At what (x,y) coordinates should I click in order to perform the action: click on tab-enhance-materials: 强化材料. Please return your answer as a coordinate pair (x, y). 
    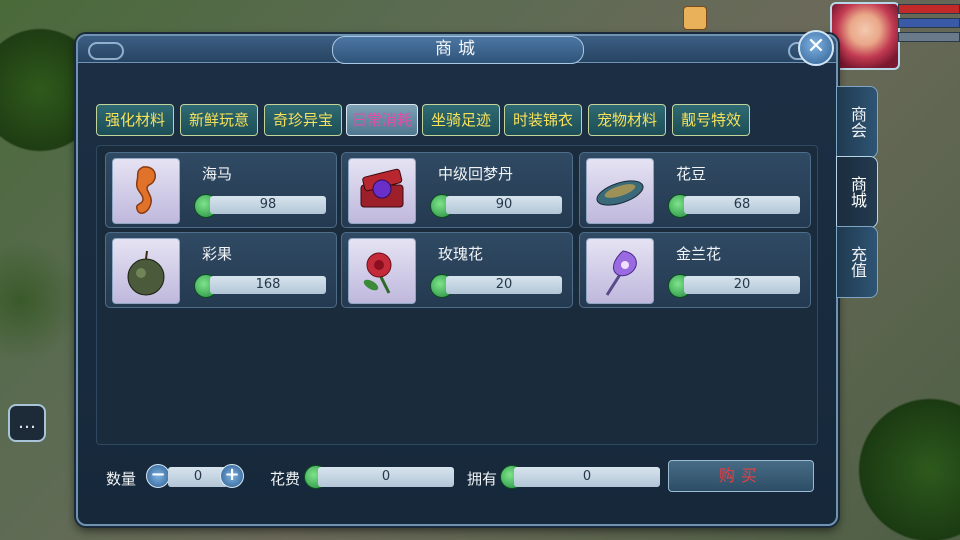
    Looking at the image, I should click on (135, 120).